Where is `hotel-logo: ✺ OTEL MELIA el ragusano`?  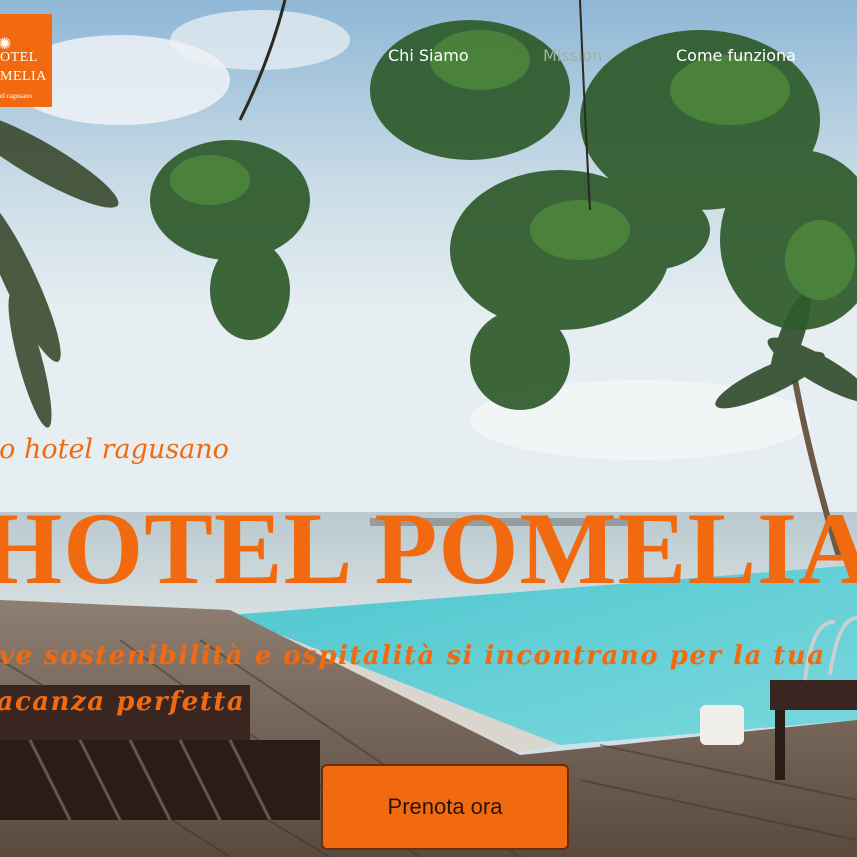
hotel-logo: ✺ OTEL MELIA el ragusano is located at coordinates (26, 60).